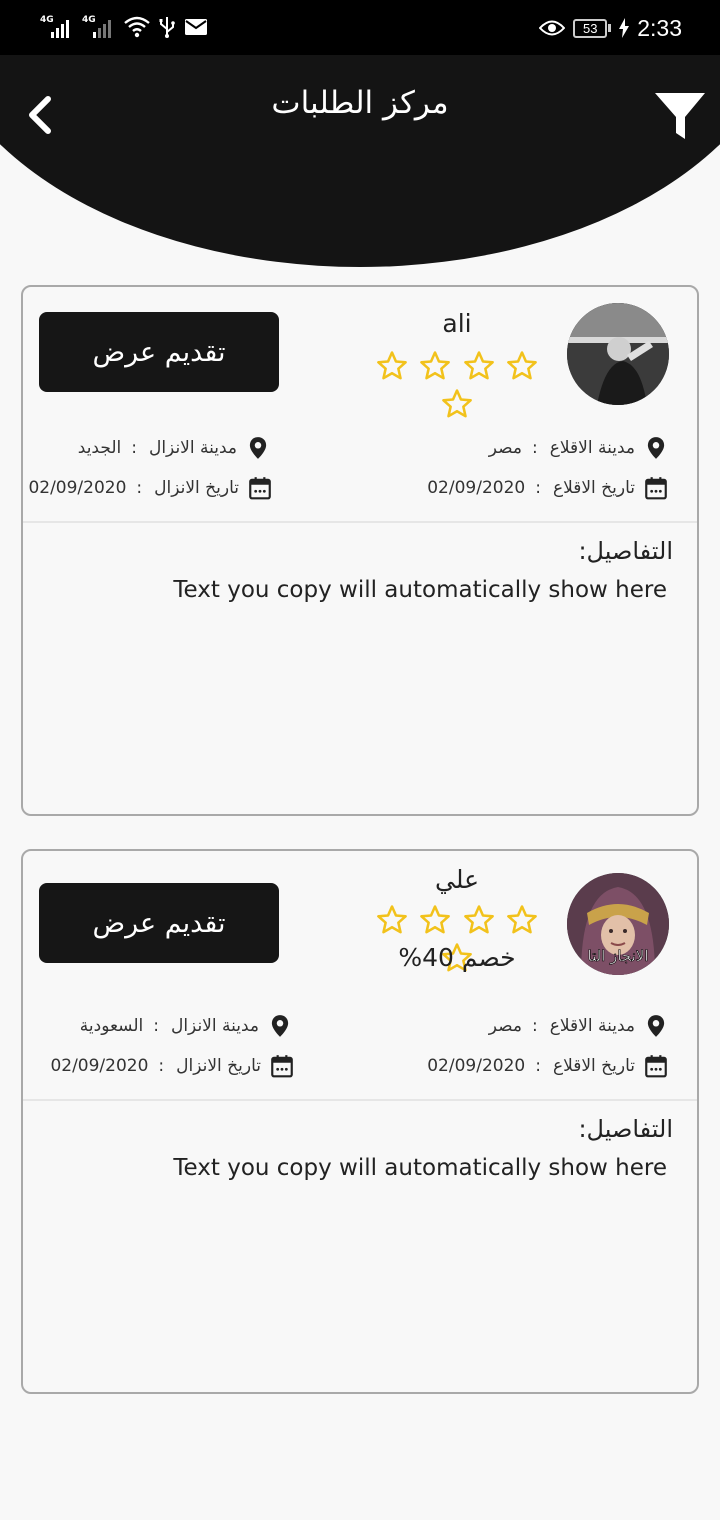 The width and height of the screenshot is (720, 1520). What do you see at coordinates (624, 28) in the screenshot?
I see `charging-icon` at bounding box center [624, 28].